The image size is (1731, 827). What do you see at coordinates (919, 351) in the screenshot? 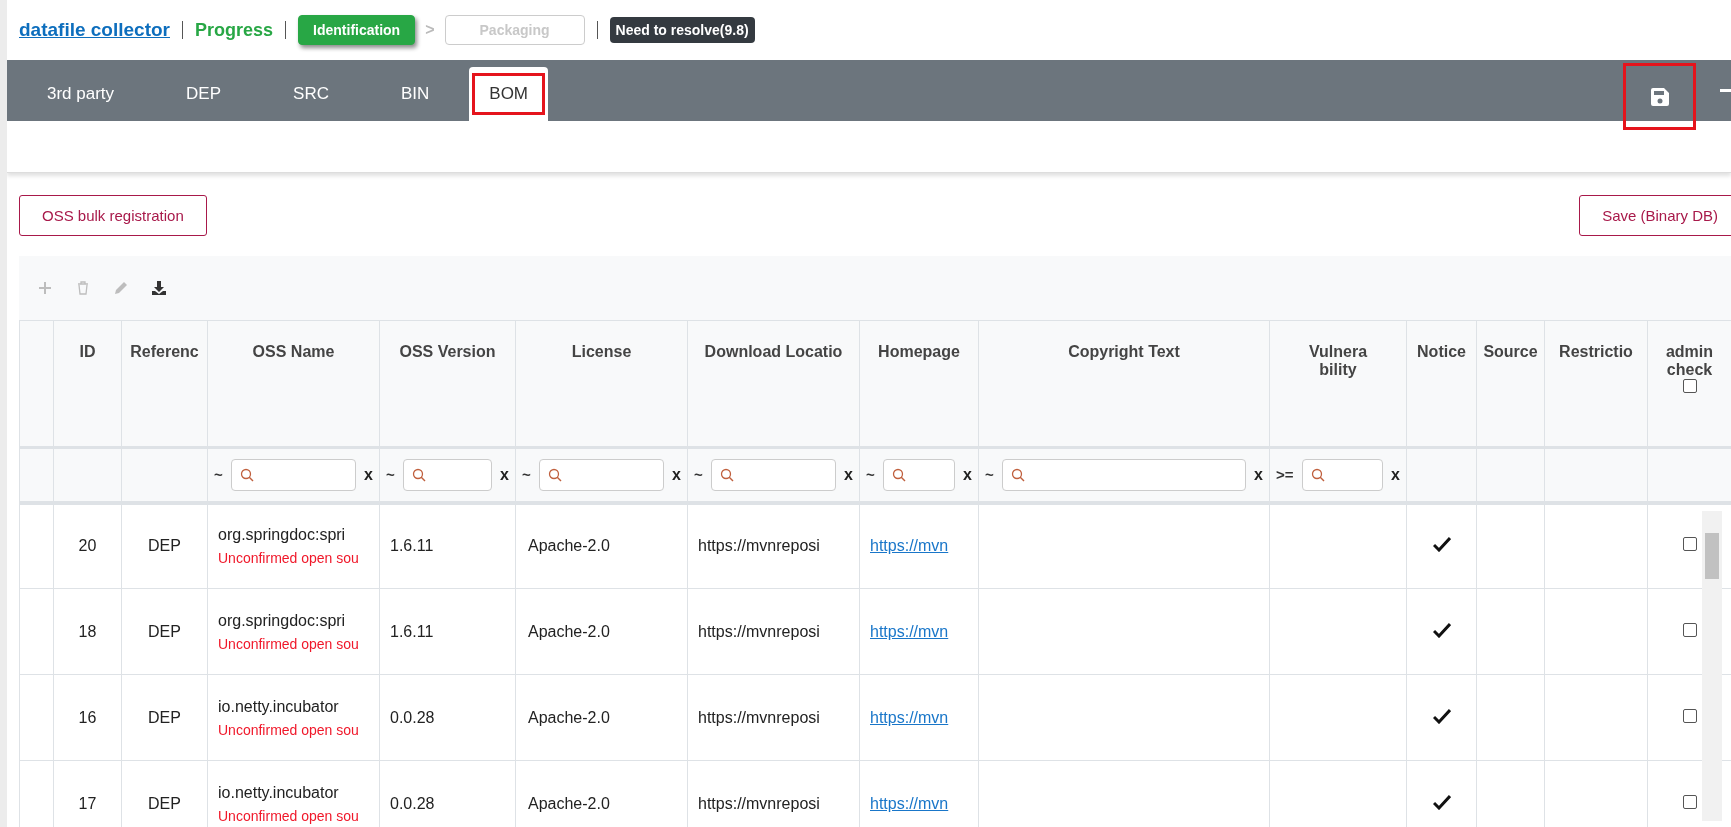
I see `column-header: Homepage` at bounding box center [919, 351].